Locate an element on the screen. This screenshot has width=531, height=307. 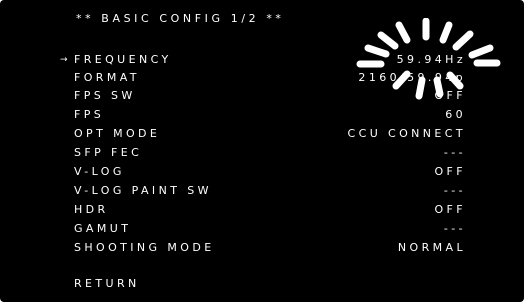
menu-item-return: RETURN is located at coordinates (263, 284).